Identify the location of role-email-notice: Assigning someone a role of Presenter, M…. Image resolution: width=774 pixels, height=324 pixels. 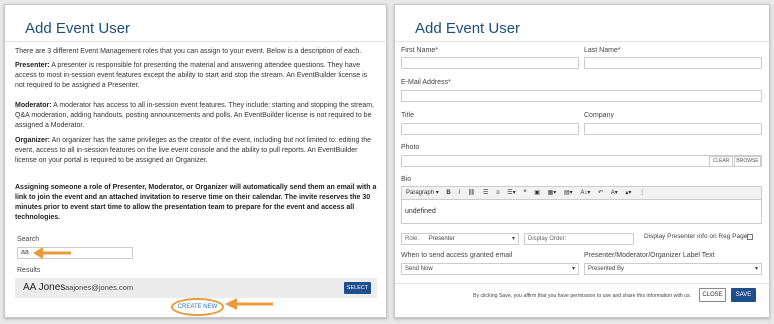
(196, 202).